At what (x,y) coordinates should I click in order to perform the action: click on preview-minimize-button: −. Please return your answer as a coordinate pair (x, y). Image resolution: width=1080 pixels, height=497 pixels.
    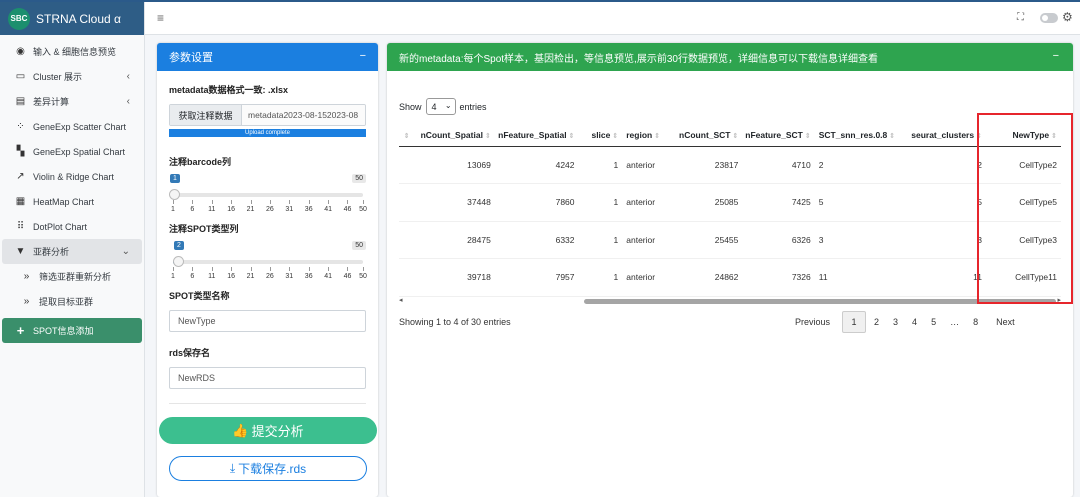
    Looking at the image, I should click on (1056, 56).